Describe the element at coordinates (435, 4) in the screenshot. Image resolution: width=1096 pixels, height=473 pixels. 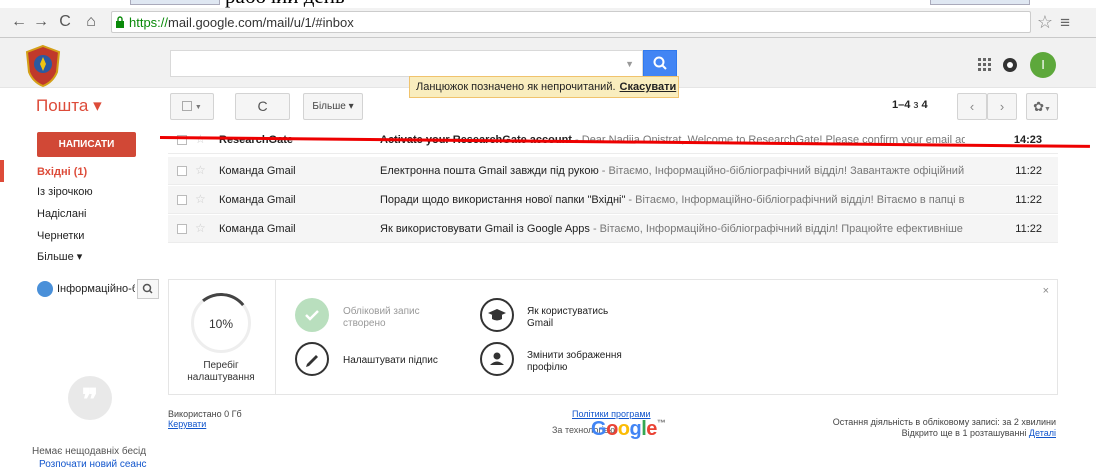
I see `cutoff-overlay-text: рабочий день` at that location.